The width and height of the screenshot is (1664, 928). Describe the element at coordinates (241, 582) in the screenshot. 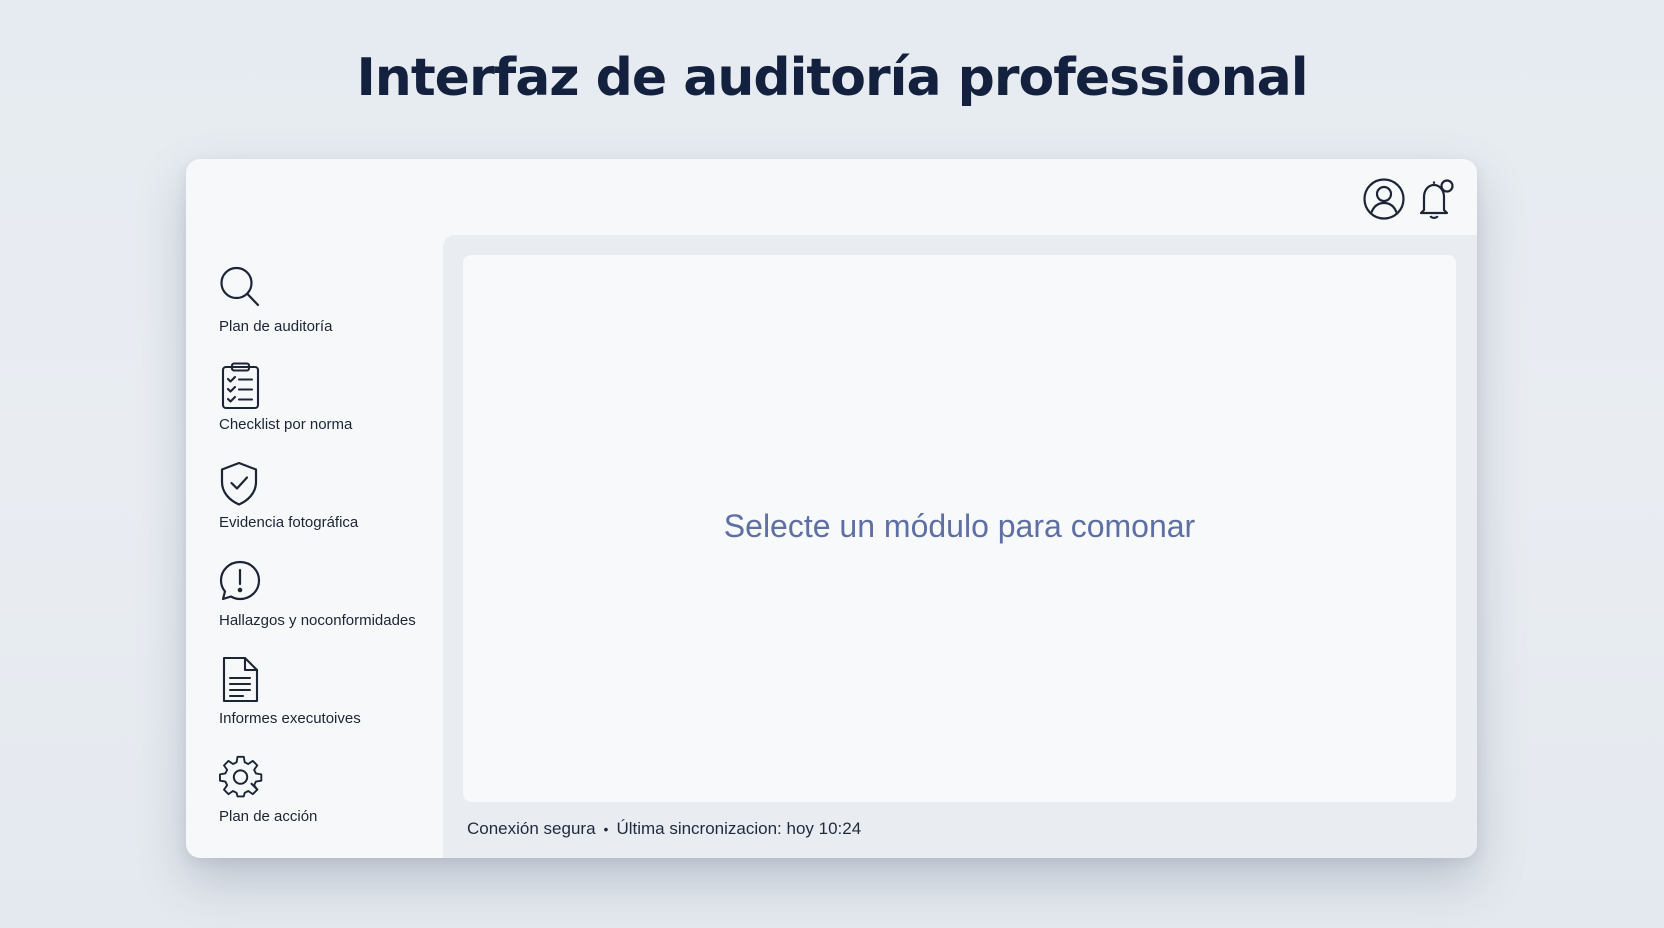

I see `alert-bubble-icon` at that location.